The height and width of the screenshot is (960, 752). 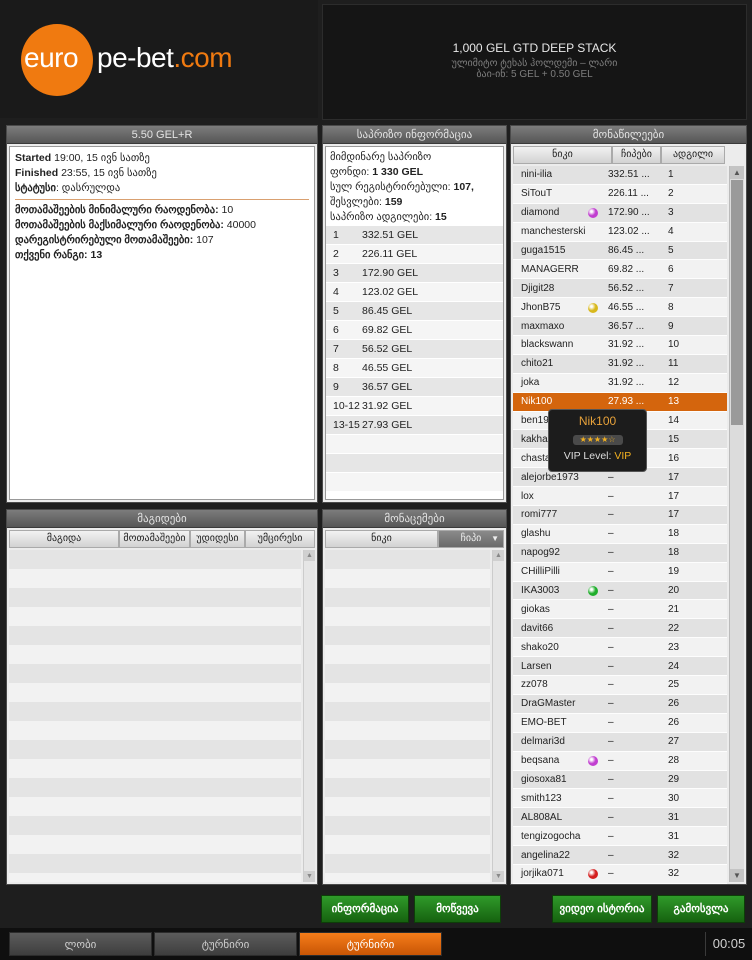 What do you see at coordinates (620, 251) in the screenshot?
I see `player-row: guga1515 86.45 ... 5` at bounding box center [620, 251].